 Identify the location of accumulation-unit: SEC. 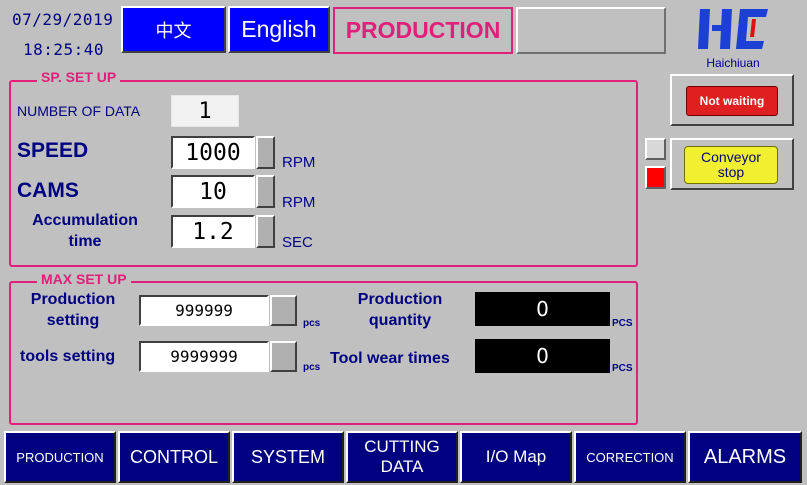
(297, 242).